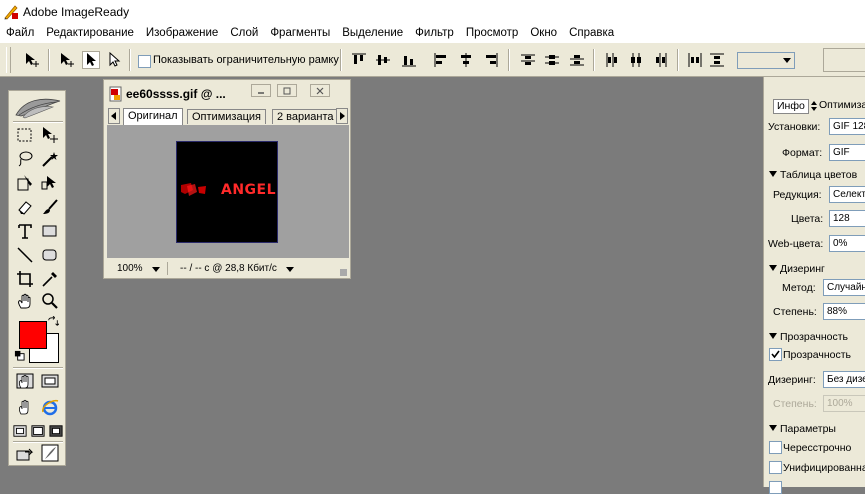 The height and width of the screenshot is (494, 865). What do you see at coordinates (808, 429) in the screenshot?
I see `parameters-title: Параметры` at bounding box center [808, 429].